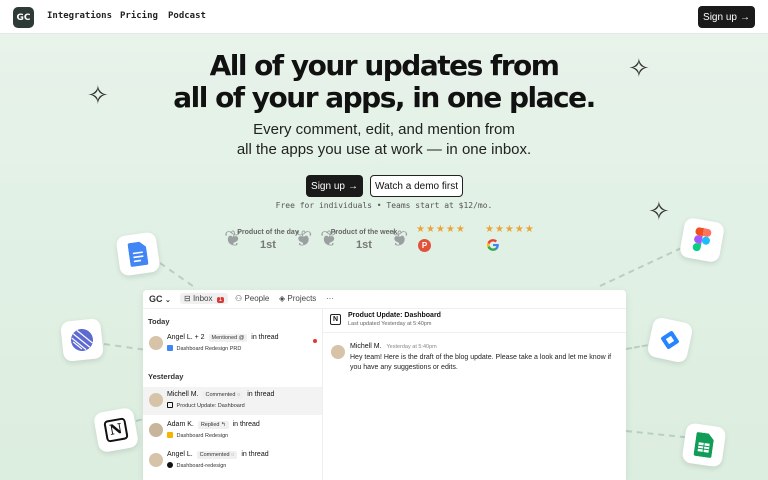 The height and width of the screenshot is (480, 768). I want to click on app-toolbar: GC ⌄ ⊟ Inbox 1 ⚇ People ◈ Projects ···, so click(384, 299).